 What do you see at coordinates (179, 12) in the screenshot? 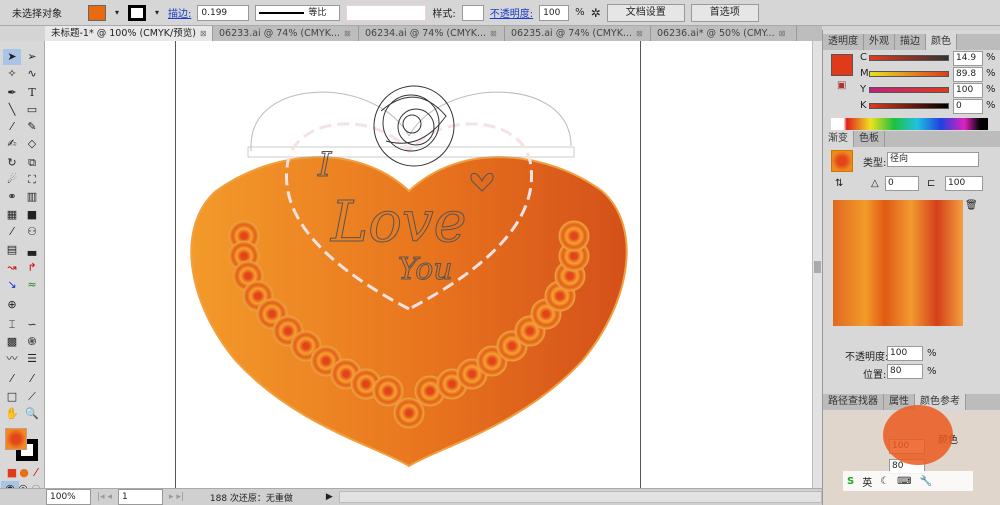
I see `stroke-link: 描边:` at bounding box center [179, 12].